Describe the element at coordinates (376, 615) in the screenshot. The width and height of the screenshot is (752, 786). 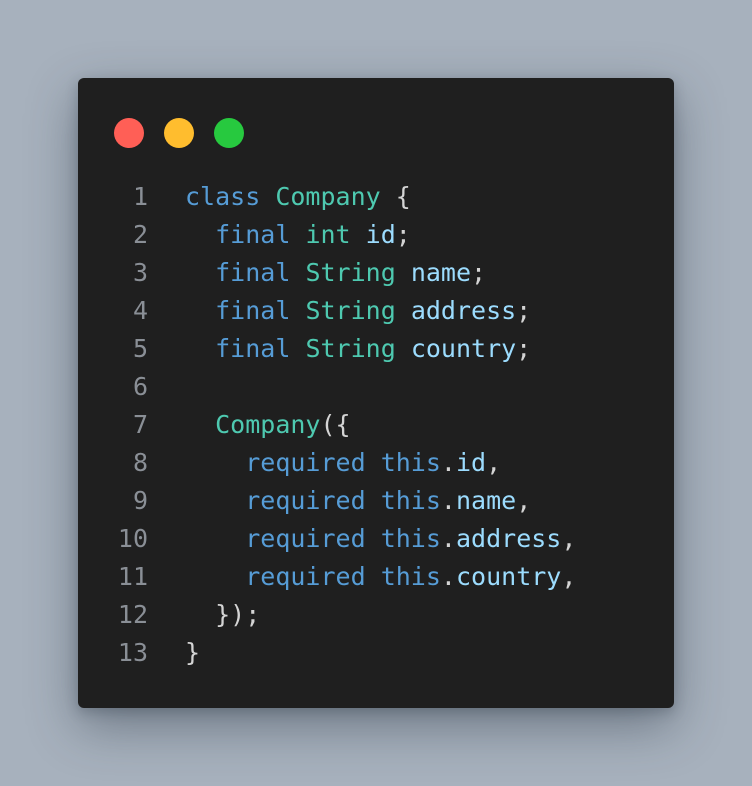
I see `code-line: 12 });` at that location.